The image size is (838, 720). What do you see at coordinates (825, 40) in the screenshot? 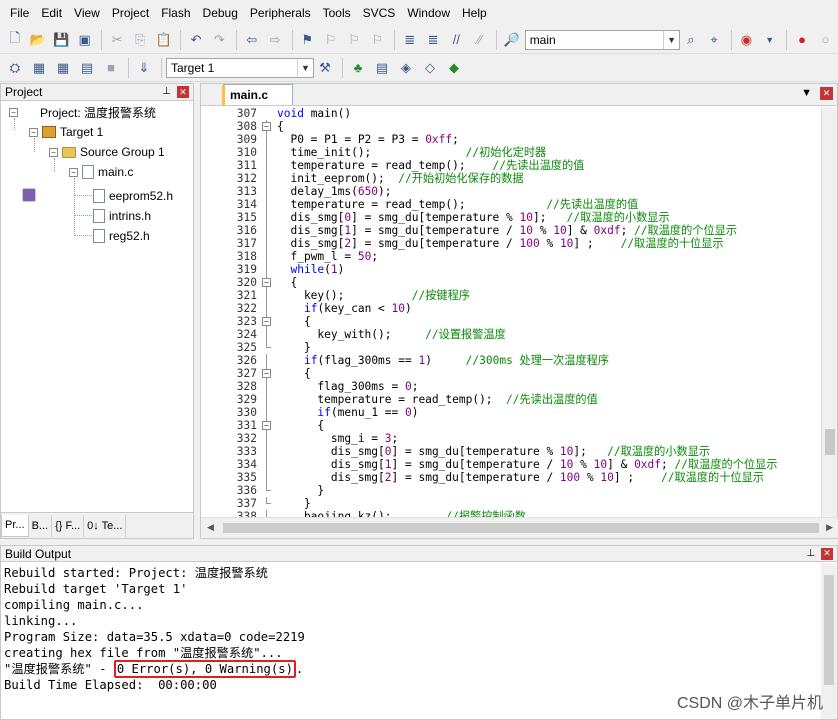
I see `disable-breakpoint-icon: ○` at bounding box center [825, 40].